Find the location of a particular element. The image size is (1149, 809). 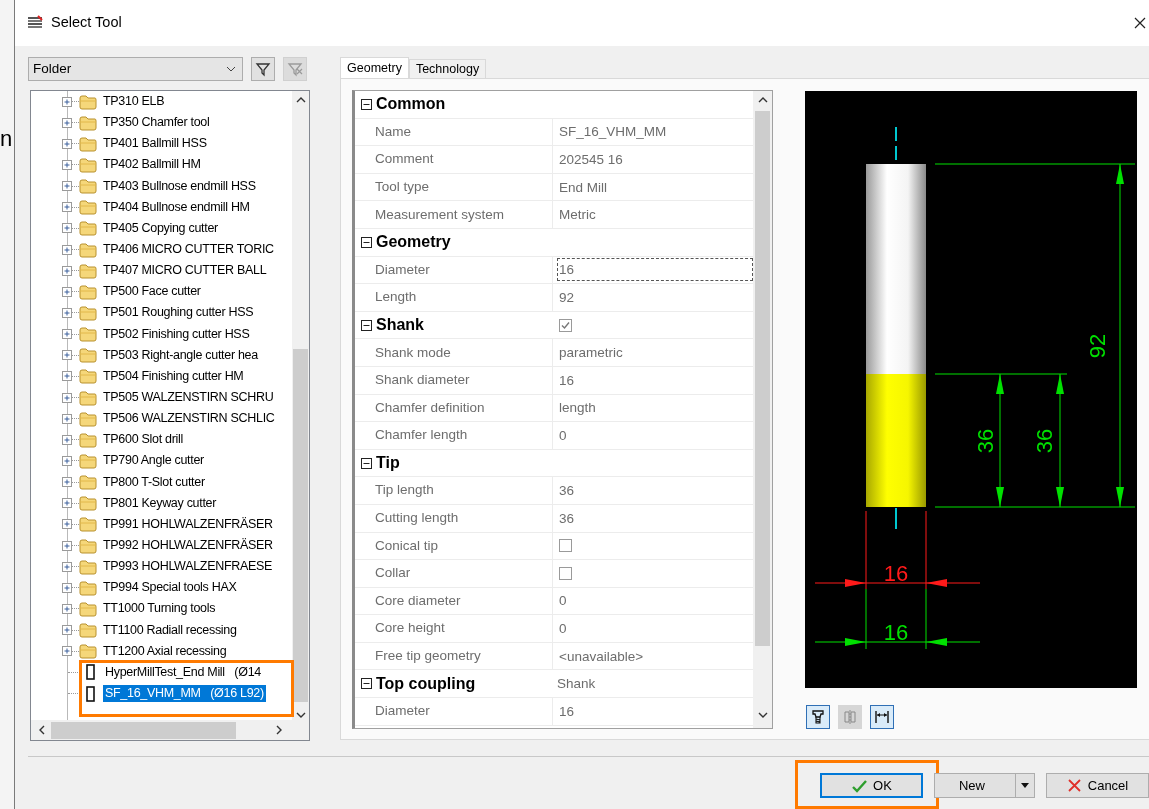

tree-item: TT1200 Axial recessing is located at coordinates (165, 651).